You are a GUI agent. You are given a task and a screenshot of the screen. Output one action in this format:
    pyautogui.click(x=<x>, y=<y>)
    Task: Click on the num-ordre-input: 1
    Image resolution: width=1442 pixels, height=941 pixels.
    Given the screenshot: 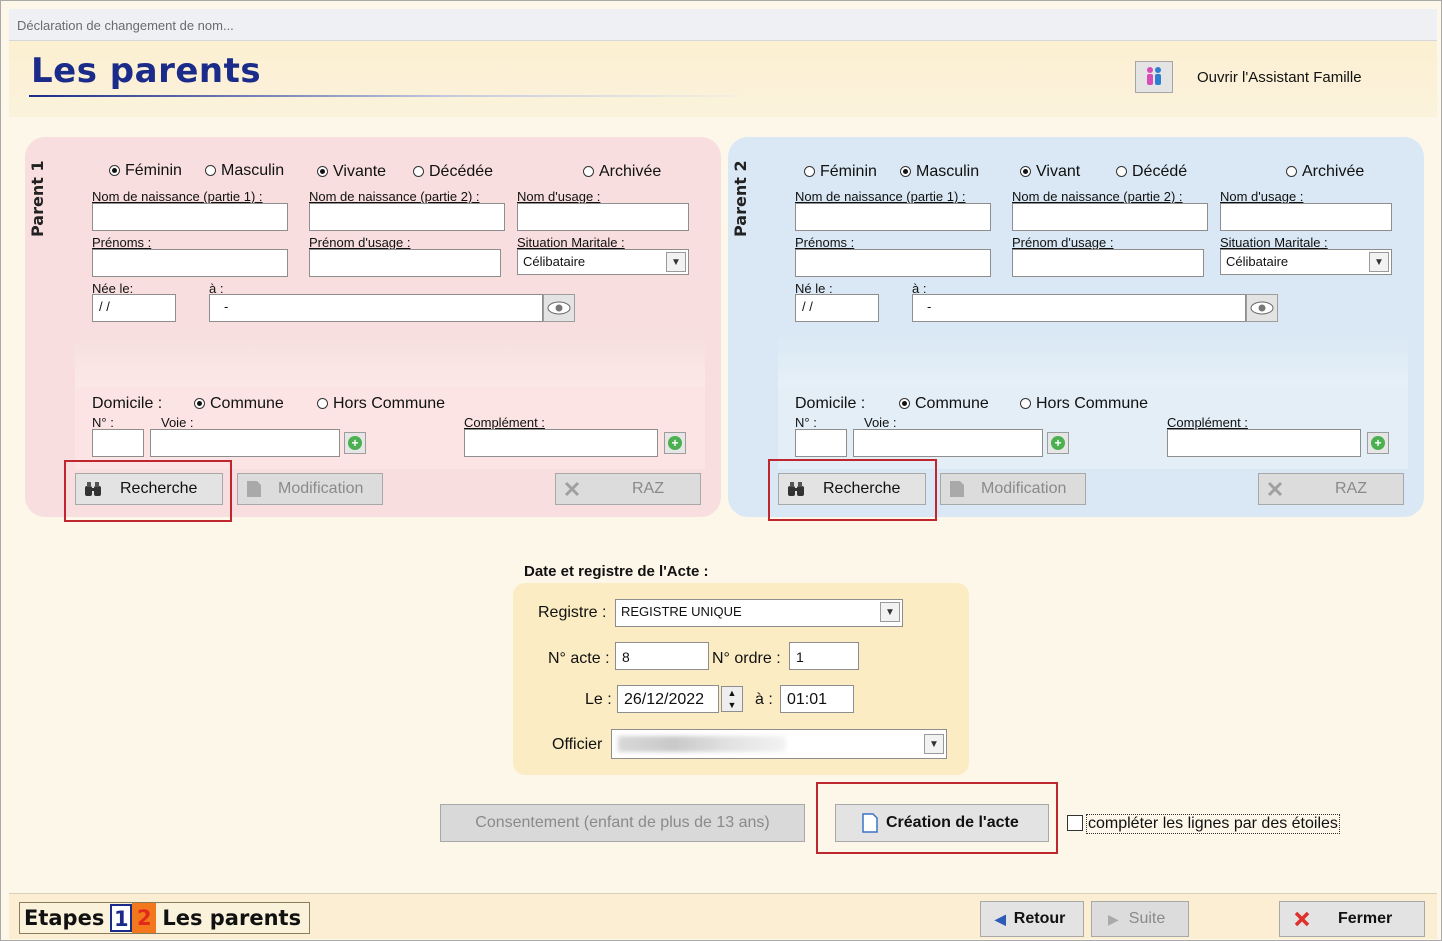 What is the action you would take?
    pyautogui.click(x=824, y=656)
    